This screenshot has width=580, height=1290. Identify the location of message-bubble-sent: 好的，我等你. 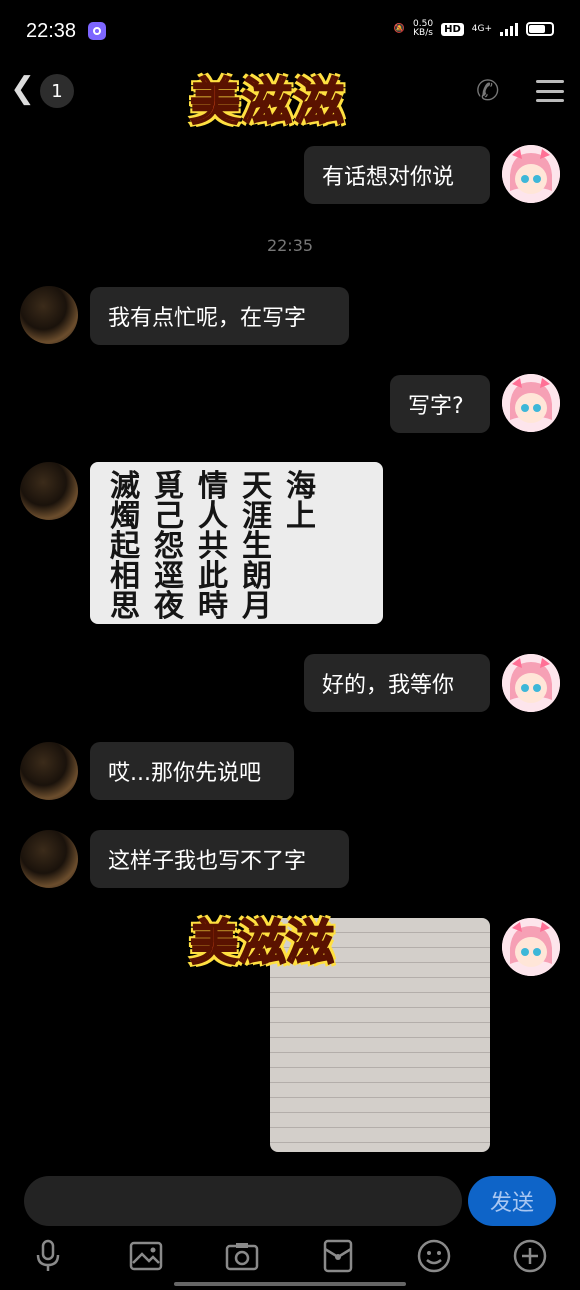
(397, 683).